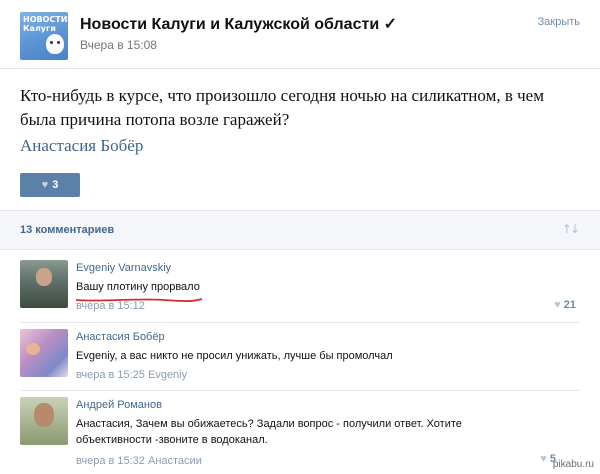  I want to click on comment-reply-to: Evgeniy, so click(167, 375).